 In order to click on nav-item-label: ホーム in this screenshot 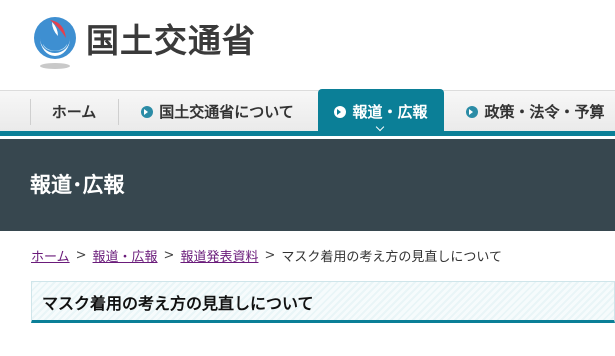, I will do `click(74, 112)`.